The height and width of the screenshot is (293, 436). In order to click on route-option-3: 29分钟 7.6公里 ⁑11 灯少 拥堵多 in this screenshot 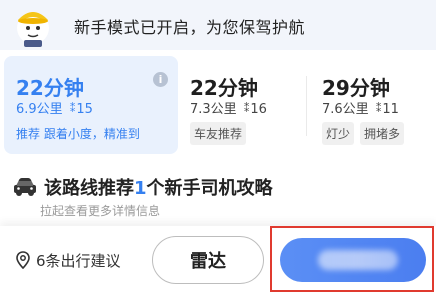, I will do `click(373, 105)`.